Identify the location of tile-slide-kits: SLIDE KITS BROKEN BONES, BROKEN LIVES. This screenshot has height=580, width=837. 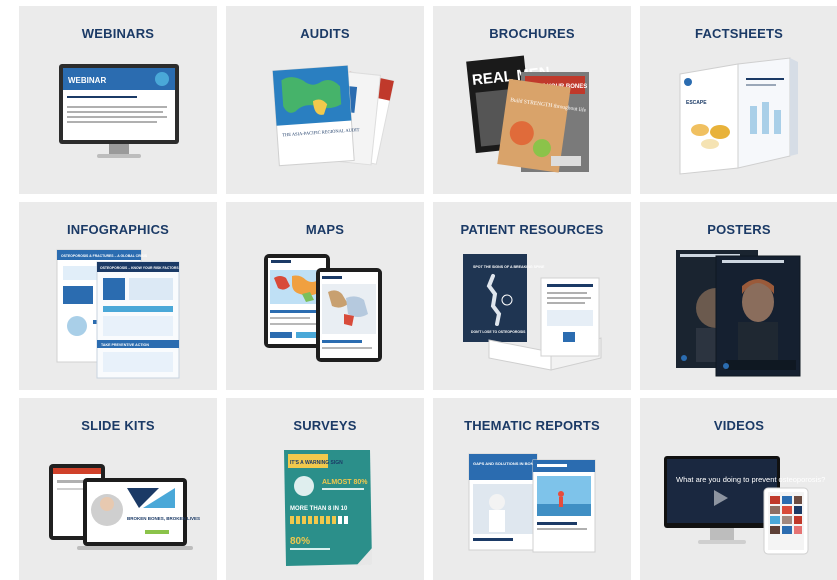
(118, 489).